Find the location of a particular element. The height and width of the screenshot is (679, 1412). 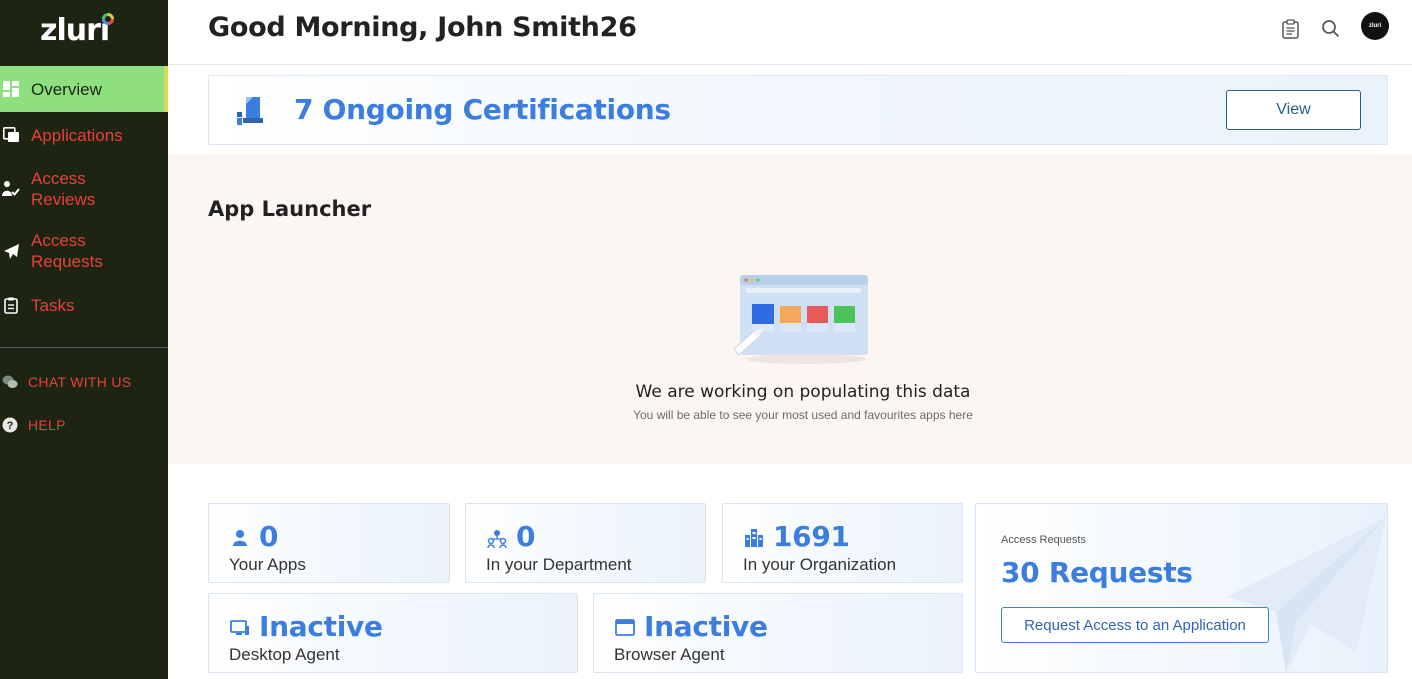

stat-card-your-apps: 0 Your Apps is located at coordinates (329, 543).